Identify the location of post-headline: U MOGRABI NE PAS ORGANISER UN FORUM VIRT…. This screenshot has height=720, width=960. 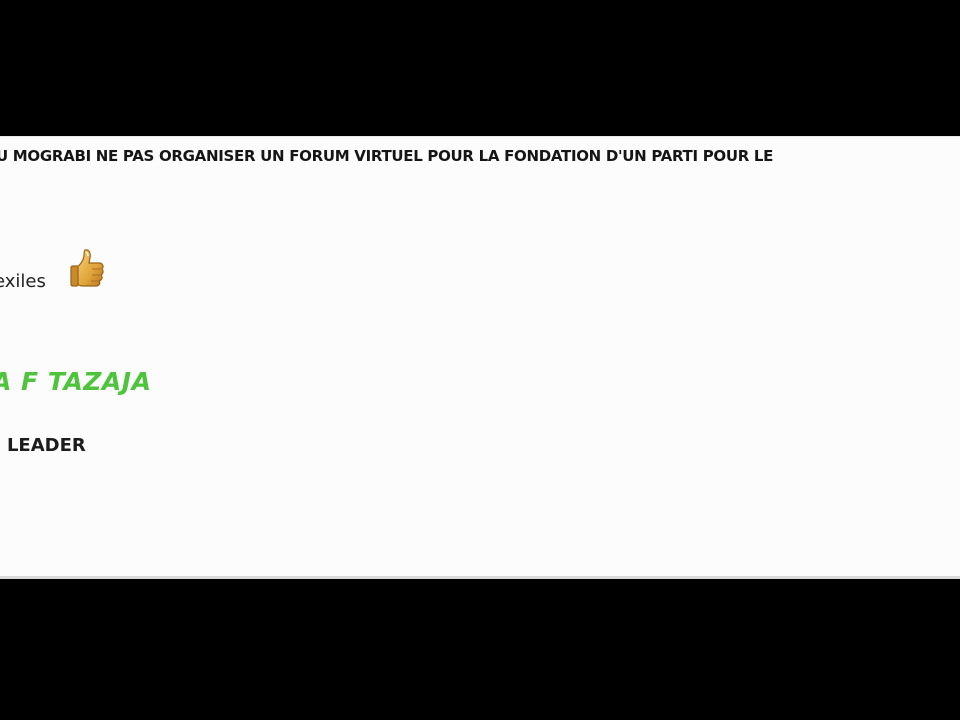
(387, 156).